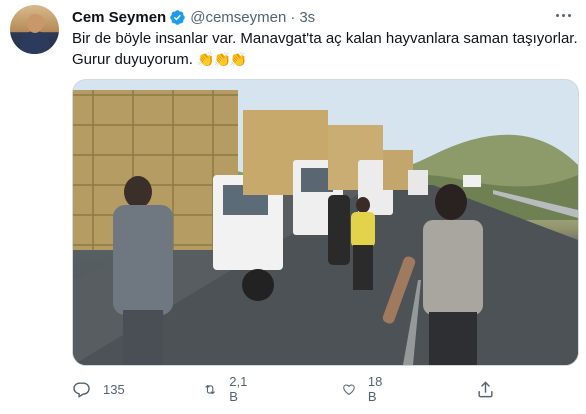  What do you see at coordinates (98, 389) in the screenshot?
I see `reply-button: 135` at bounding box center [98, 389].